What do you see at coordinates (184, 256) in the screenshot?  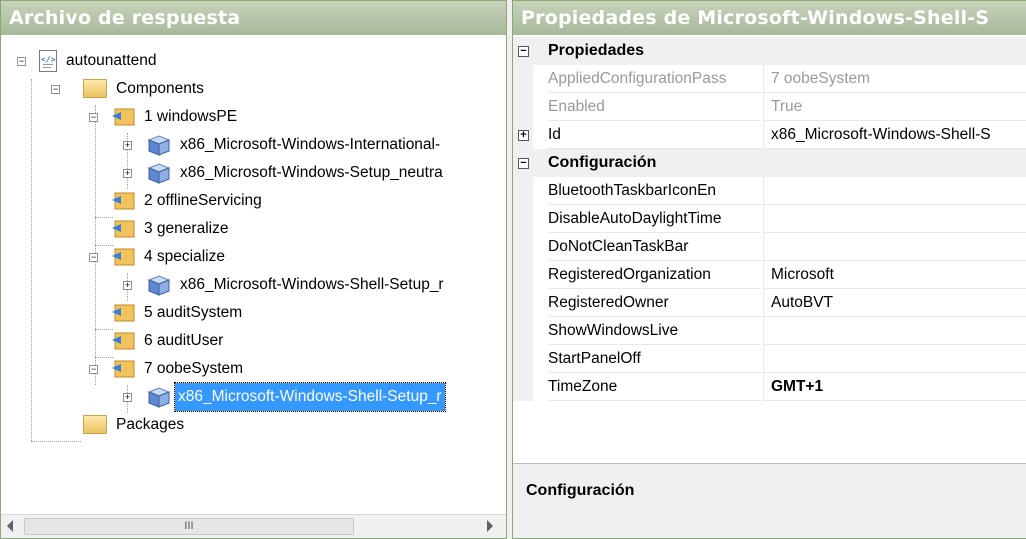 I see `tree-label-pass: 4 specialize` at bounding box center [184, 256].